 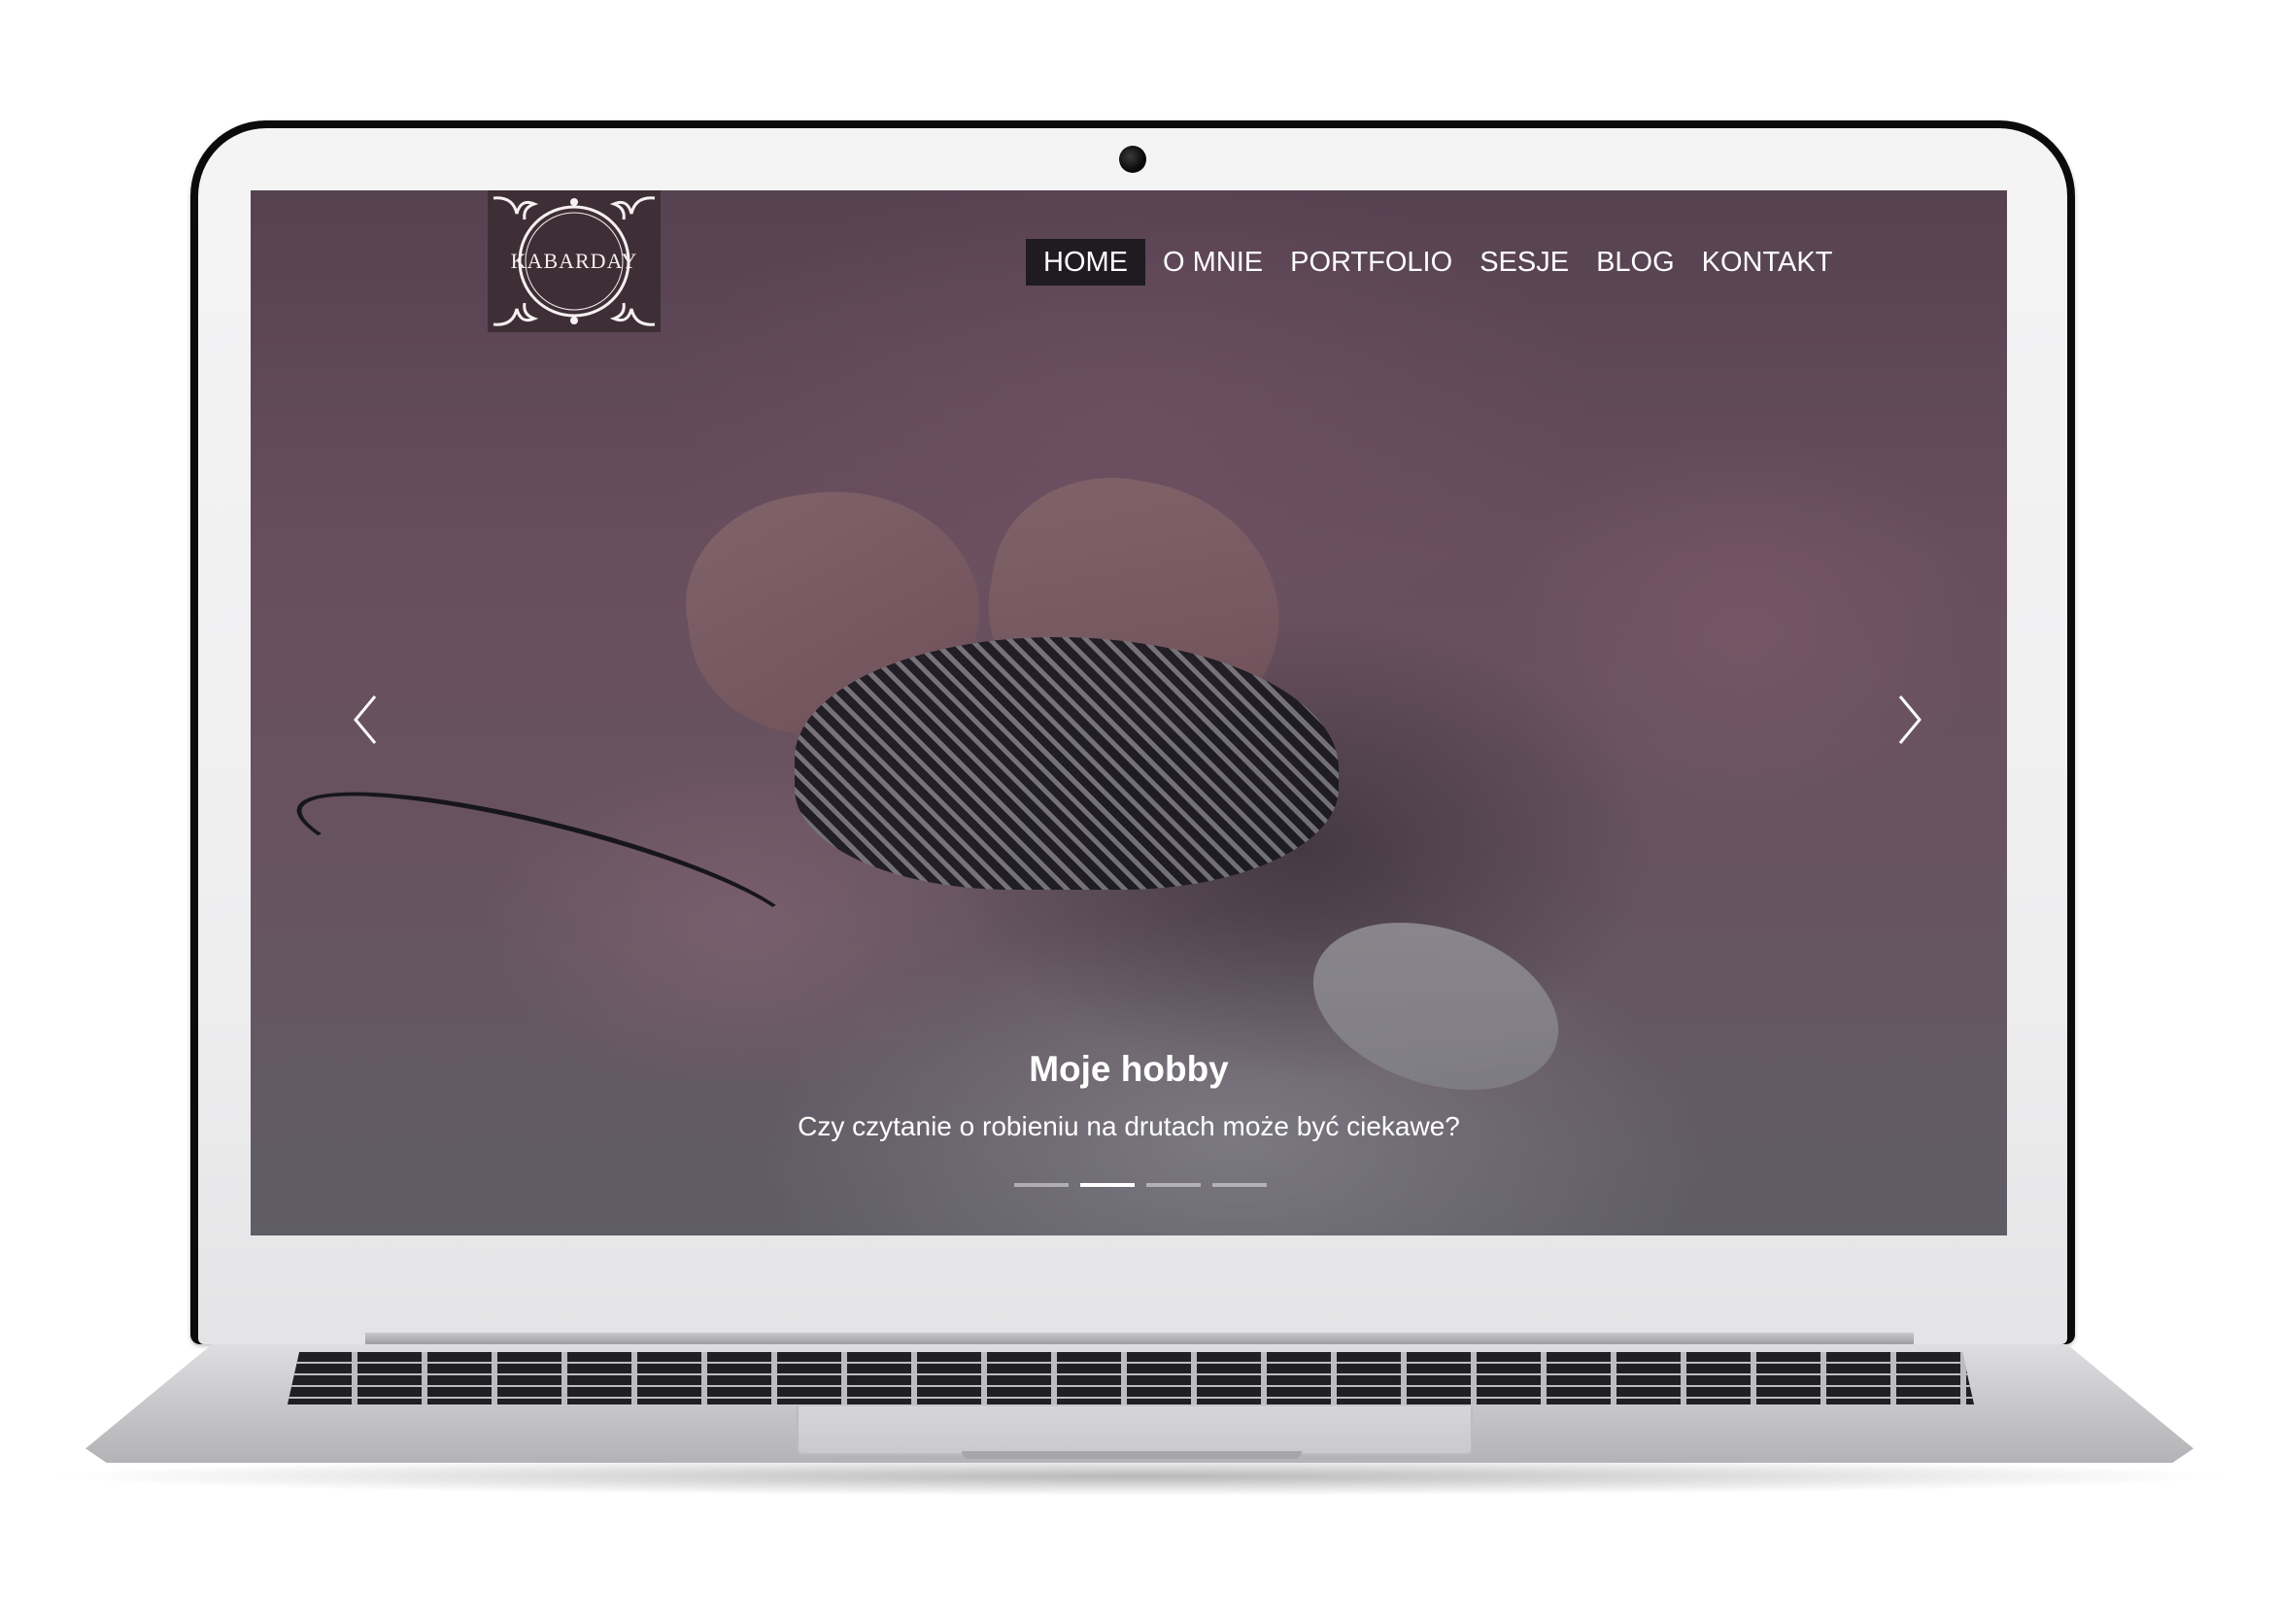 I want to click on logo-text: KABARDAY, so click(x=574, y=261).